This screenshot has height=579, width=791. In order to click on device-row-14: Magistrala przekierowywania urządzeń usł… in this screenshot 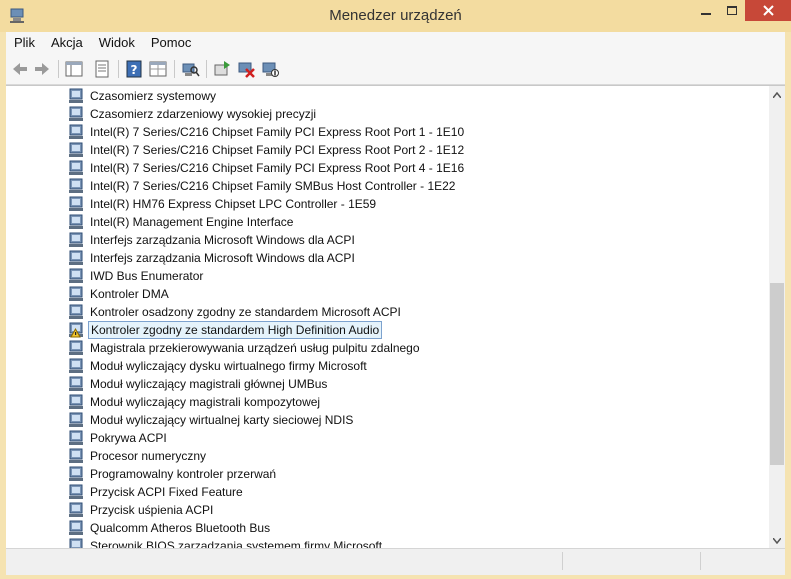, I will do `click(245, 348)`.